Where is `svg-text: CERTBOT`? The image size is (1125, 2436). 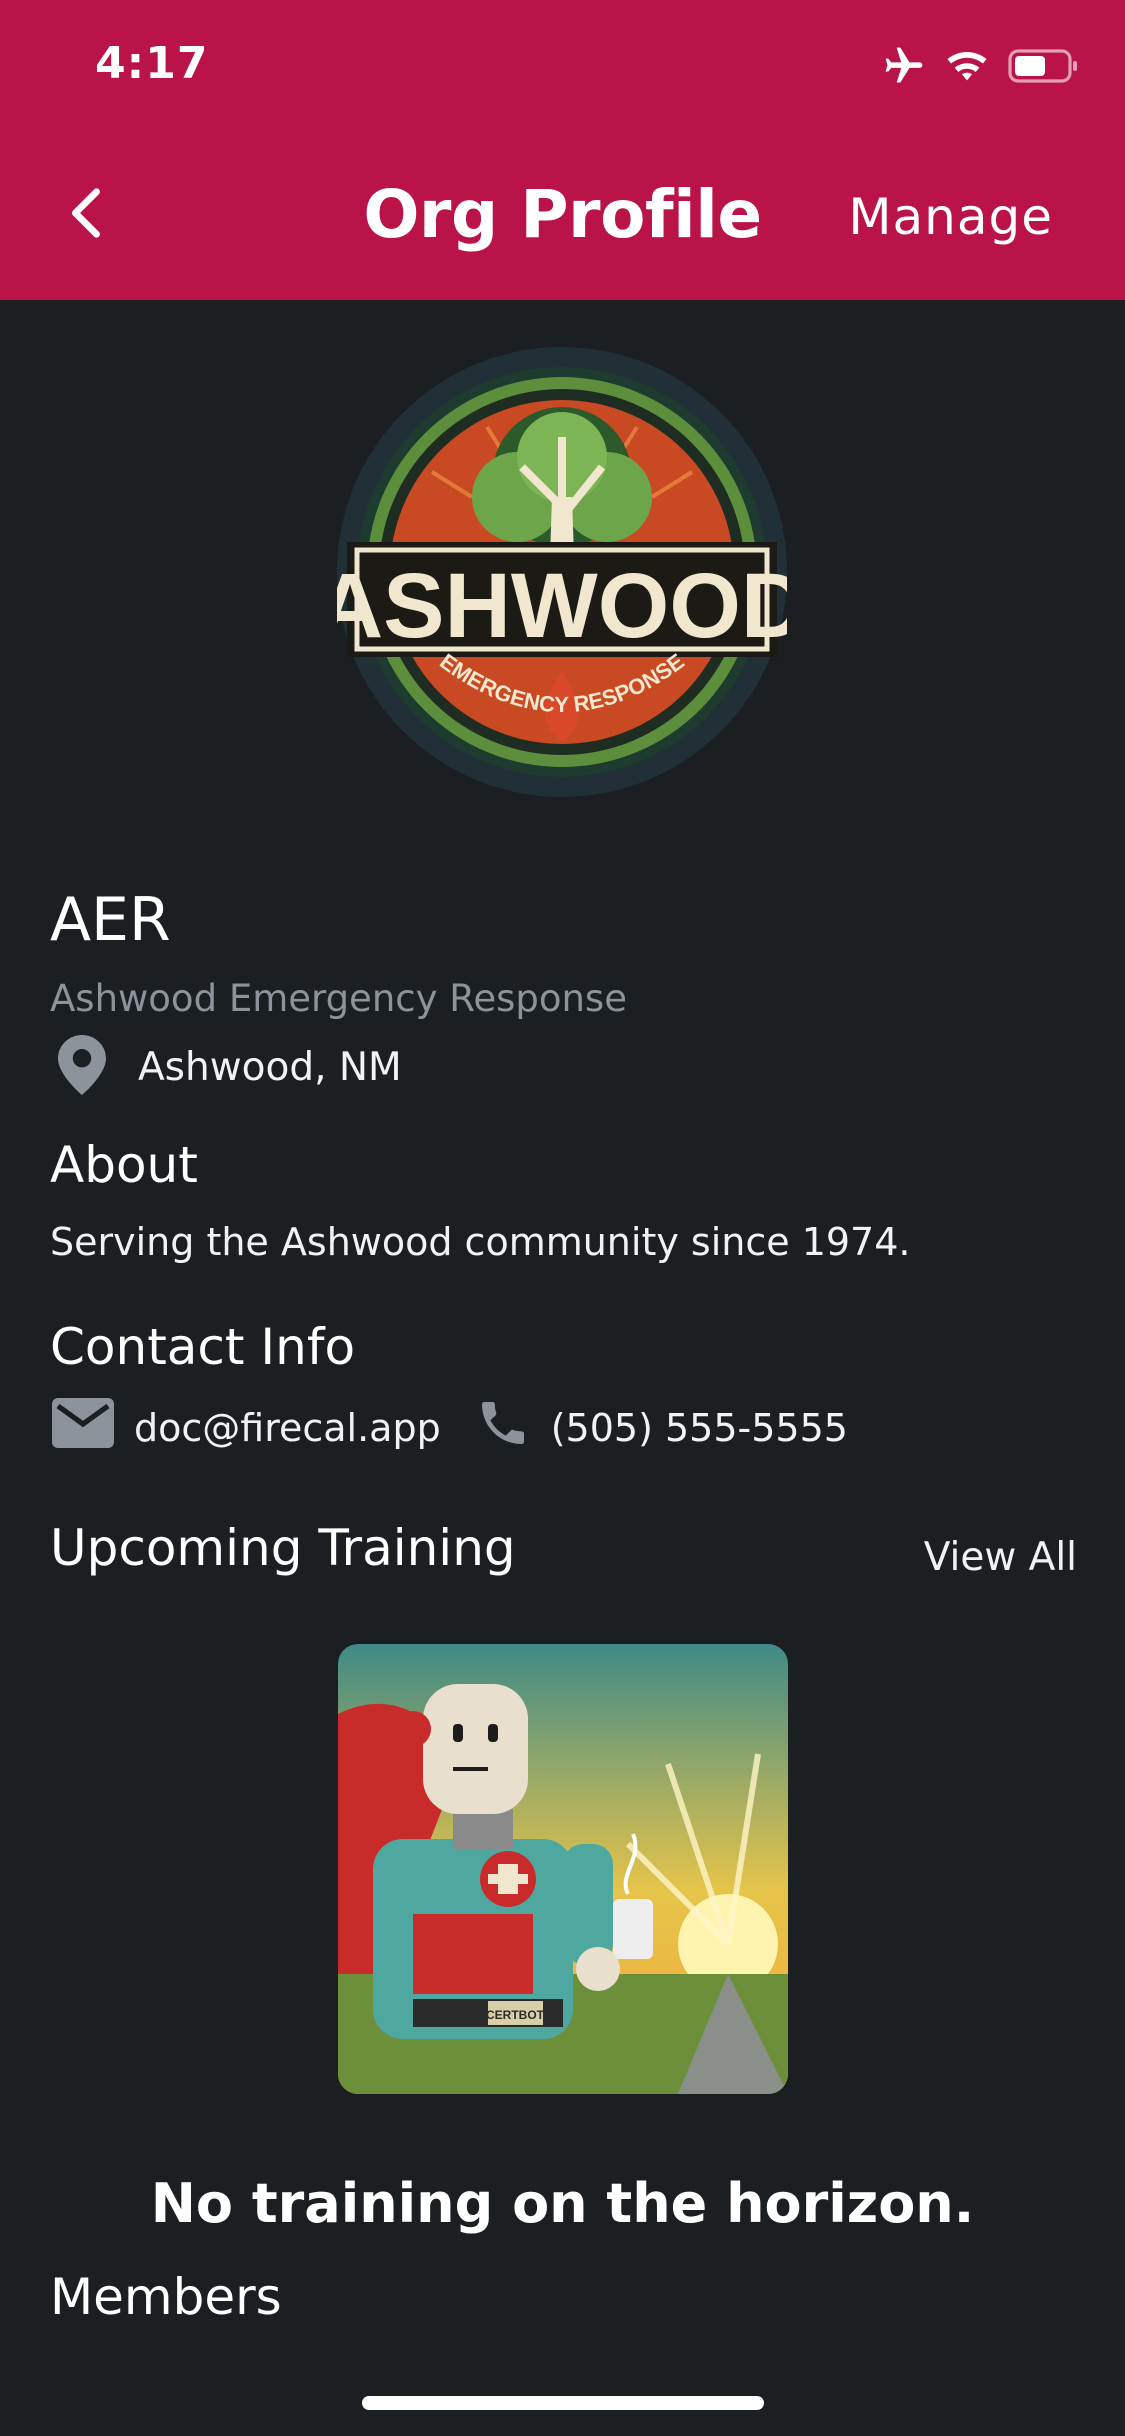 svg-text: CERTBOT is located at coordinates (515, 2015).